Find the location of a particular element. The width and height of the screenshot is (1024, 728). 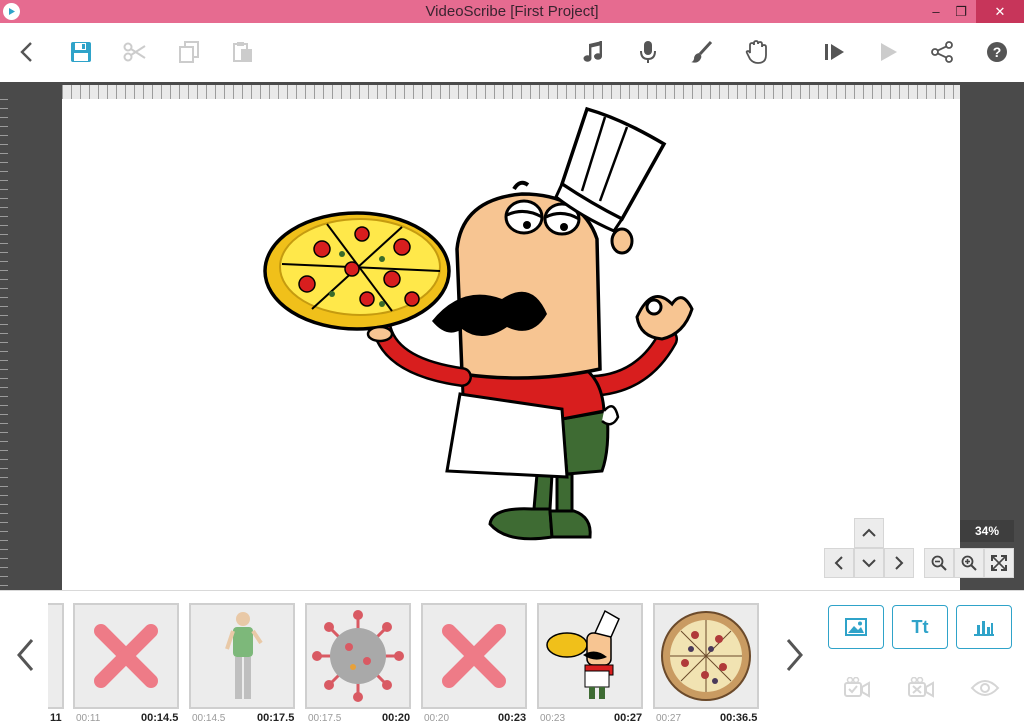

timeline-thumb-virus is located at coordinates (358, 656).